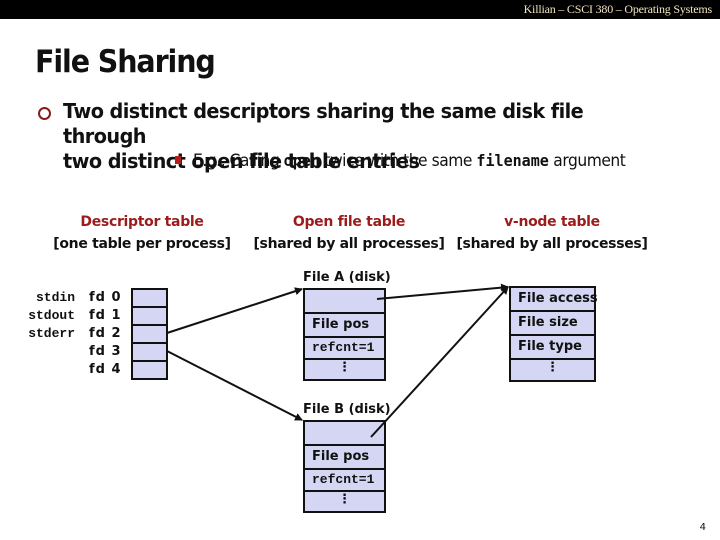 This screenshot has width=720, height=540. I want to click on vnode-file-type: File type, so click(550, 346).